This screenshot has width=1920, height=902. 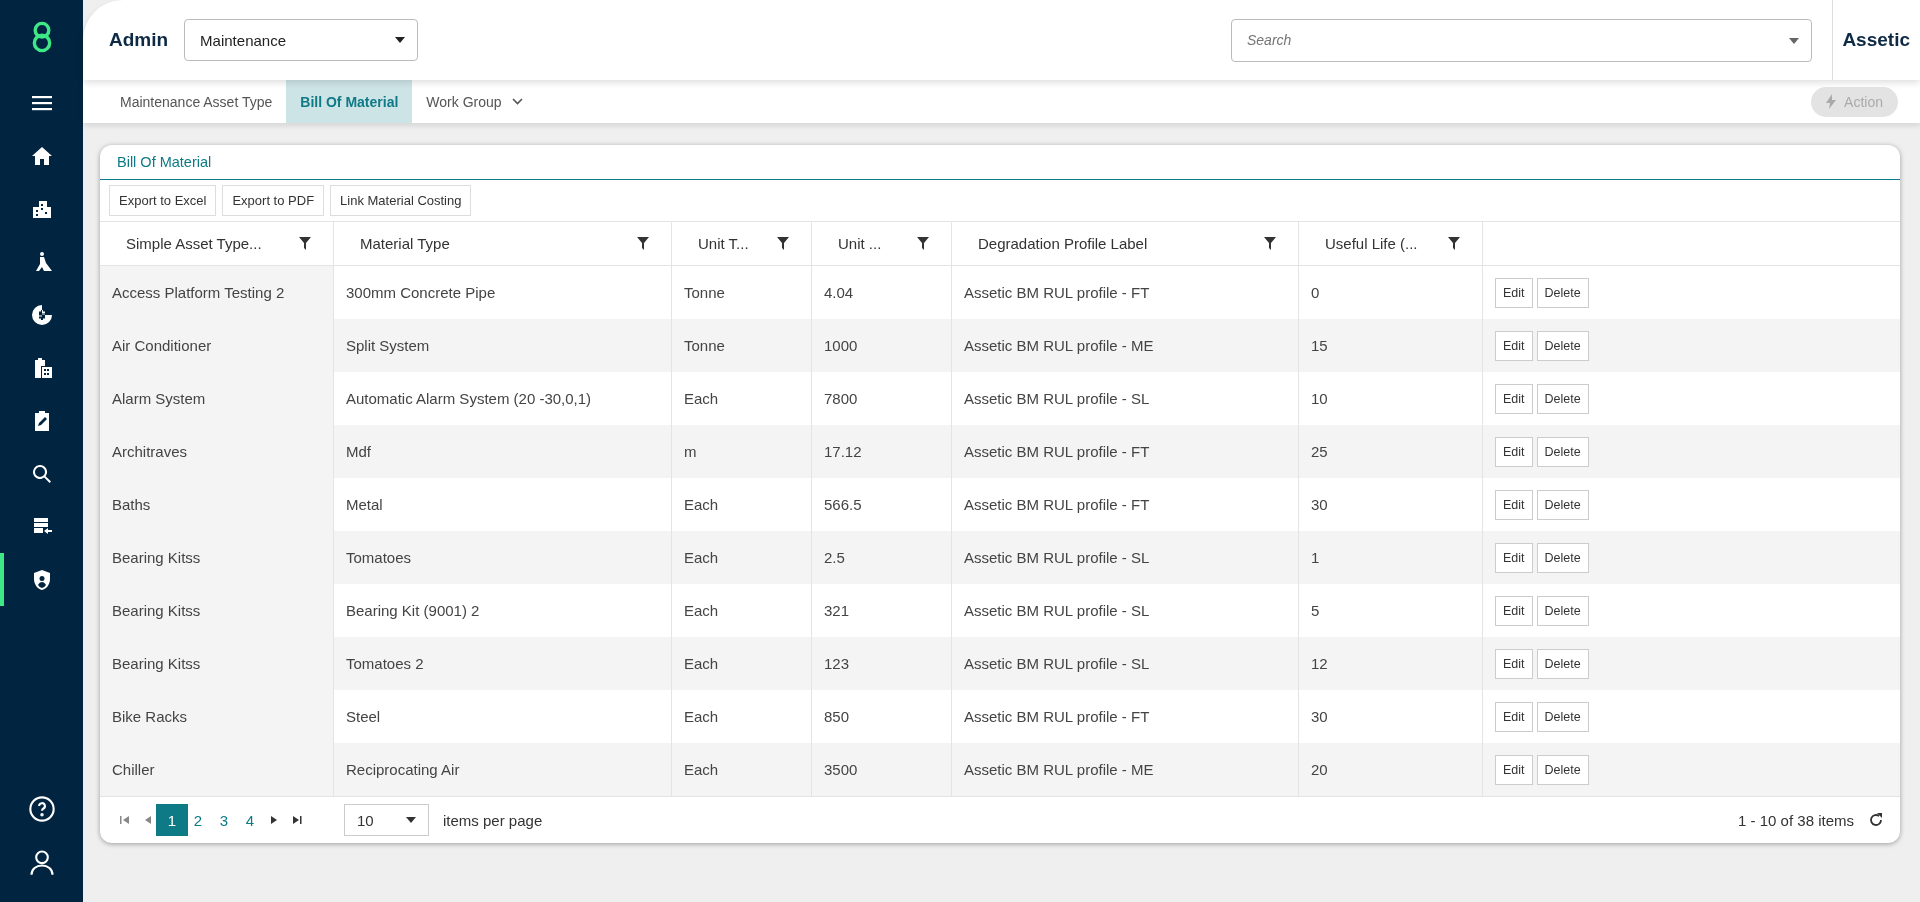 I want to click on table-cell: Bearing Kit (9001) 2, so click(x=413, y=610).